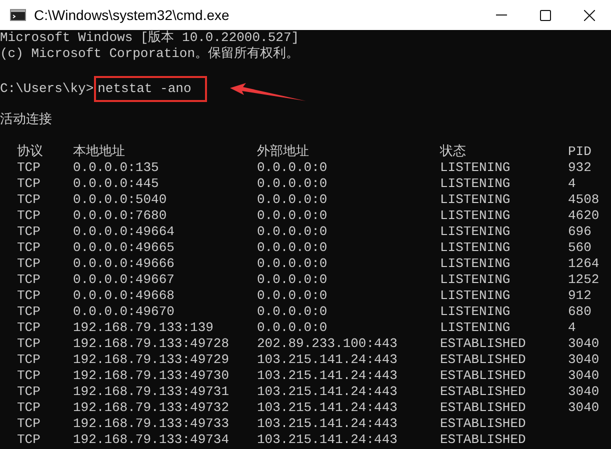  I want to click on table-cell: 932, so click(580, 167).